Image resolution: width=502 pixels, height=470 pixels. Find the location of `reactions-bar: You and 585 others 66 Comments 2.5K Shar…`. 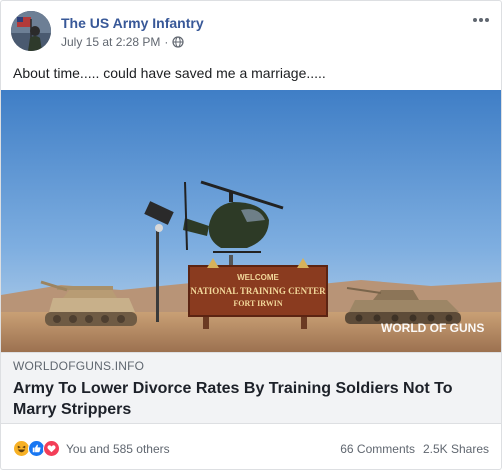

reactions-bar: You and 585 others 66 Comments 2.5K Shar… is located at coordinates (251, 449).